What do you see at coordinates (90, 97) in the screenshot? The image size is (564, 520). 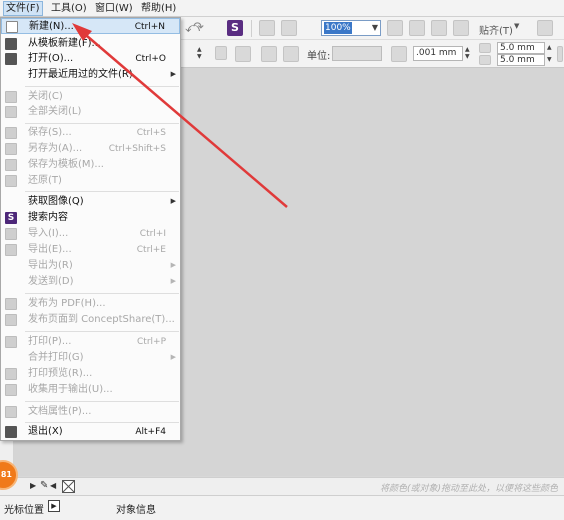 I see `menu-item-close: 关闭(C)` at bounding box center [90, 97].